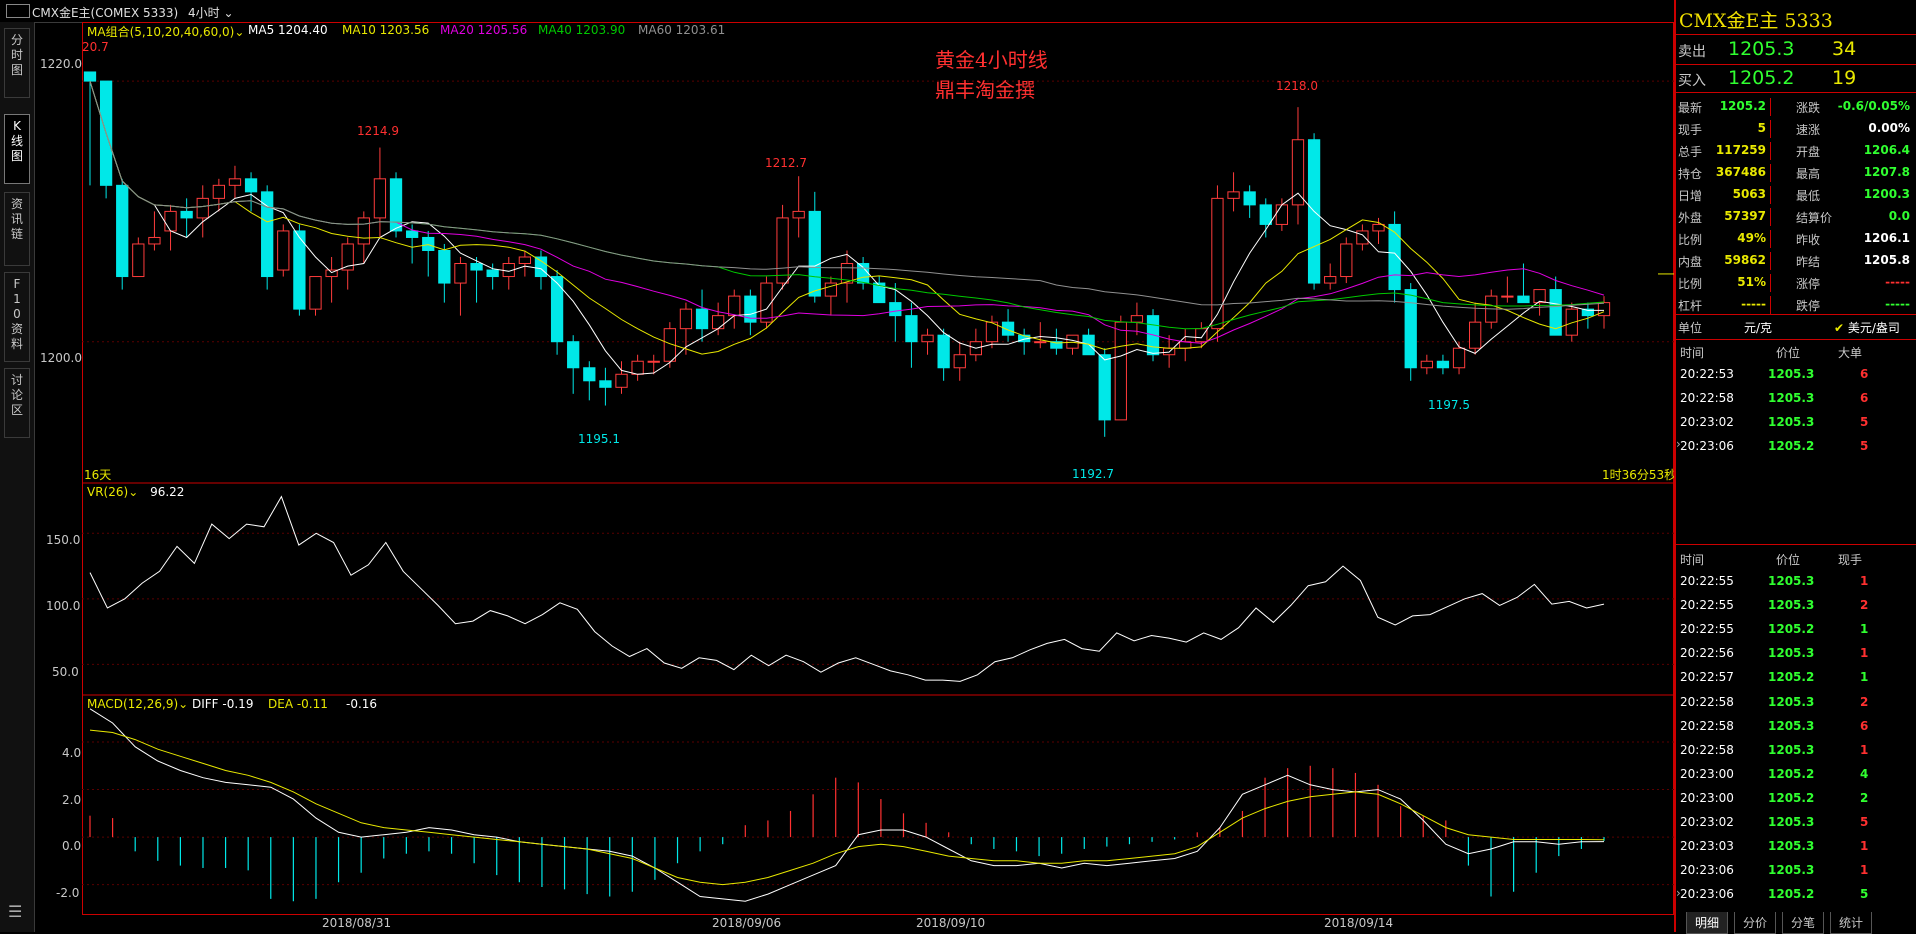 This screenshot has width=1916, height=934. I want to click on vr-indicator: VR(26)⌄ 96.22, so click(135, 492).